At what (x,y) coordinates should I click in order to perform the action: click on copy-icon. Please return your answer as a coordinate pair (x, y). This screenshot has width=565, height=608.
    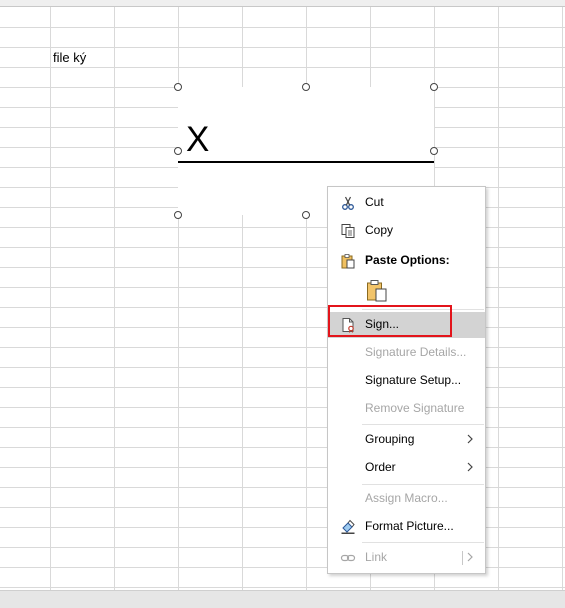
    Looking at the image, I should click on (348, 231).